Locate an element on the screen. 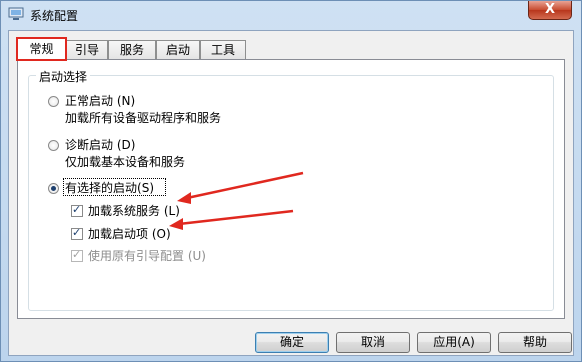 The height and width of the screenshot is (363, 582). annotation-arrow-services is located at coordinates (245, 185).